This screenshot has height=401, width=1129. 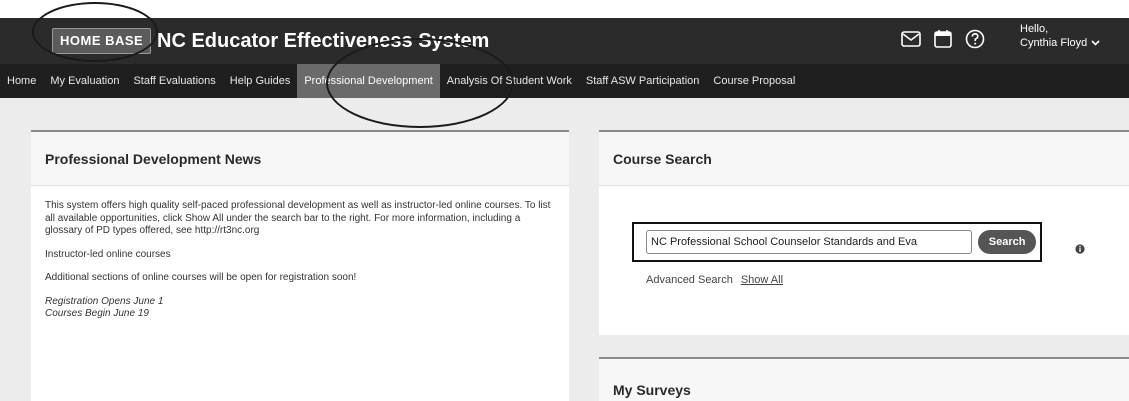 I want to click on user-menu: Hello, Cynthia Floyd, so click(x=1060, y=36).